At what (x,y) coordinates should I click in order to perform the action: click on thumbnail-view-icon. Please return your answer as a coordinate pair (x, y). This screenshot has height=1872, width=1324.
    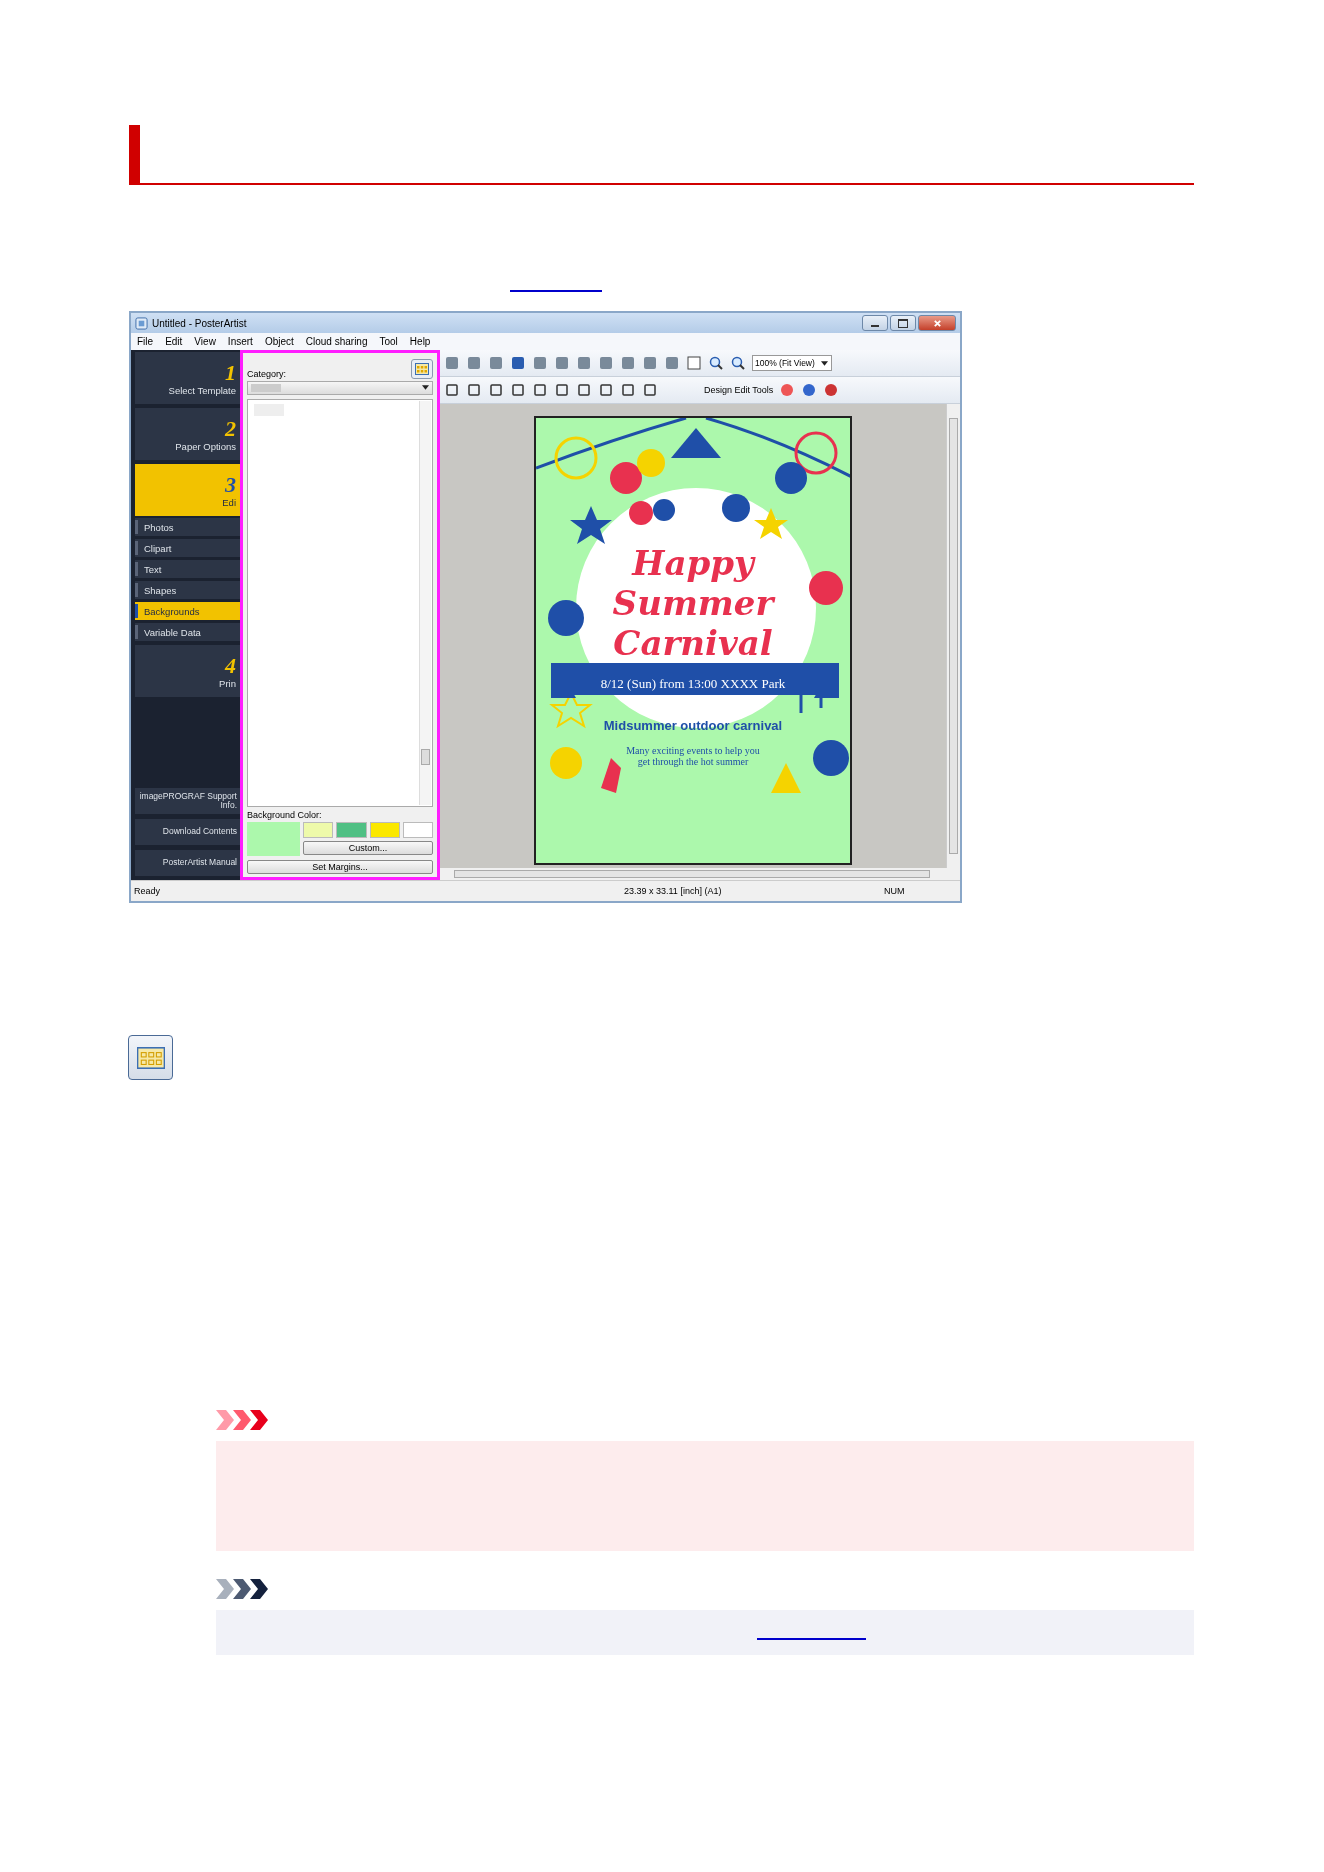
    Looking at the image, I should click on (150, 1057).